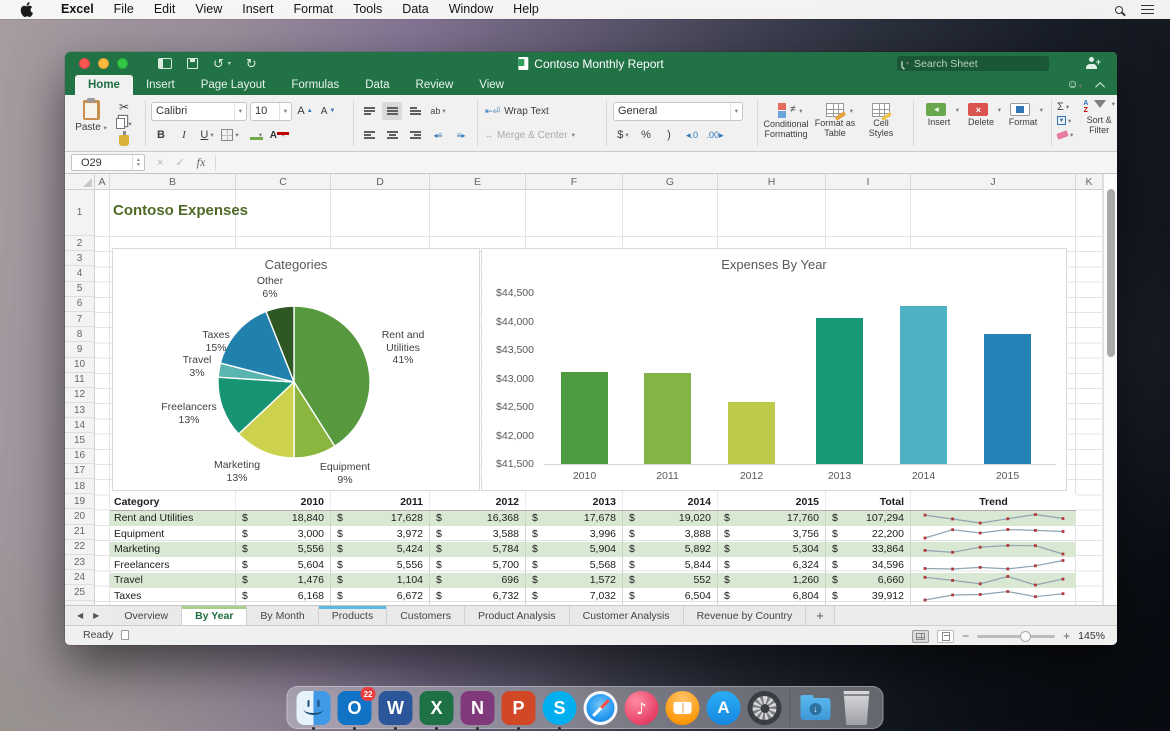 This screenshot has width=1170, height=731. What do you see at coordinates (103, 63) in the screenshot?
I see `minimize-button` at bounding box center [103, 63].